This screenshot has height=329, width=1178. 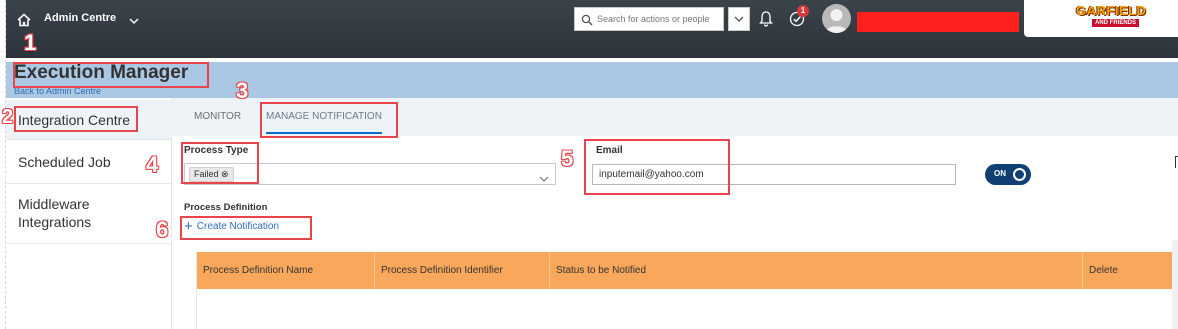 I want to click on home-icon, so click(x=24, y=20).